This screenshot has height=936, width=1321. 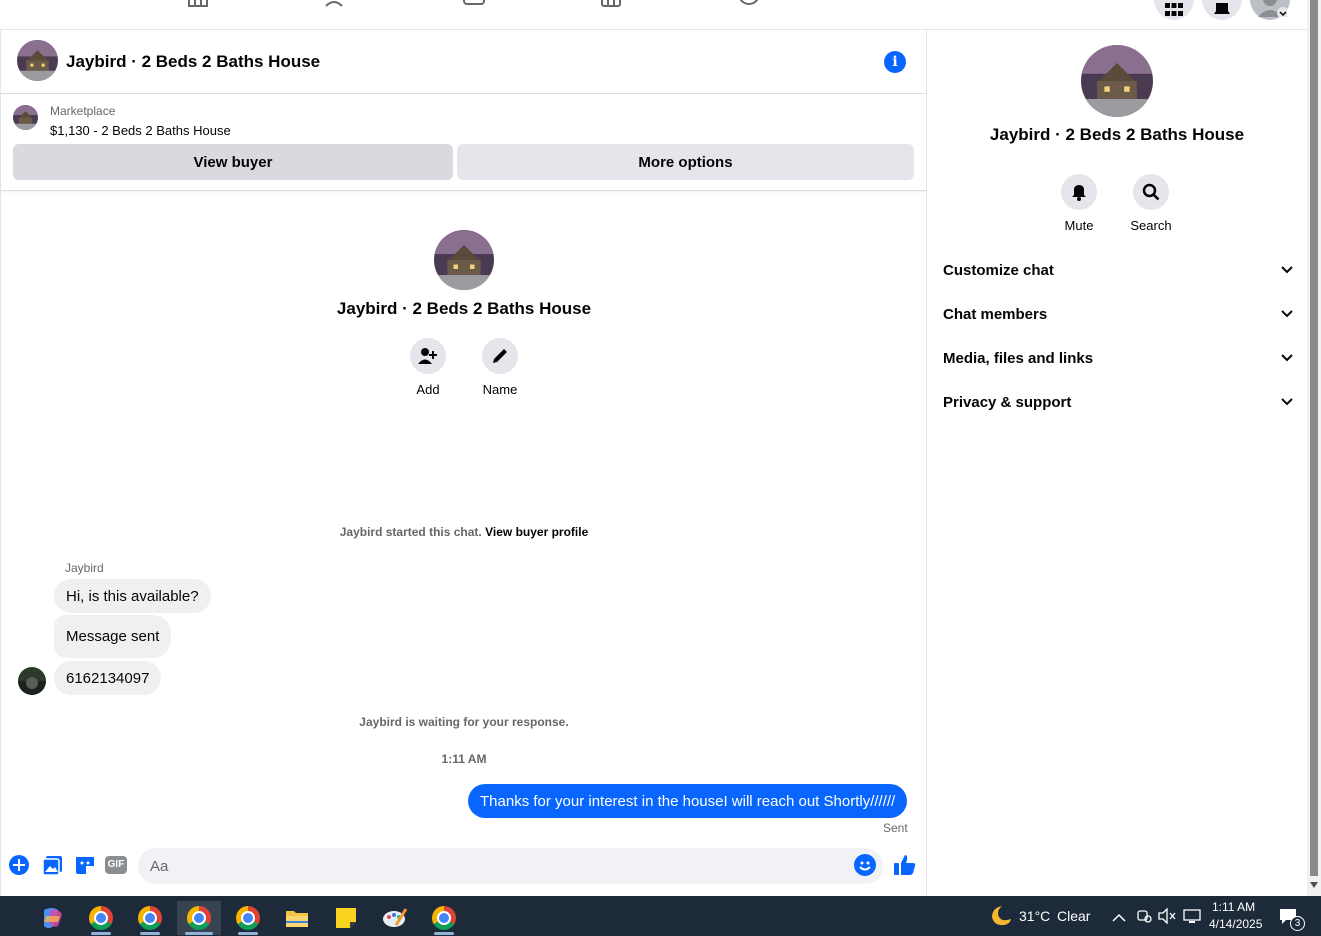 What do you see at coordinates (1167, 918) in the screenshot?
I see `volume-muted-icon` at bounding box center [1167, 918].